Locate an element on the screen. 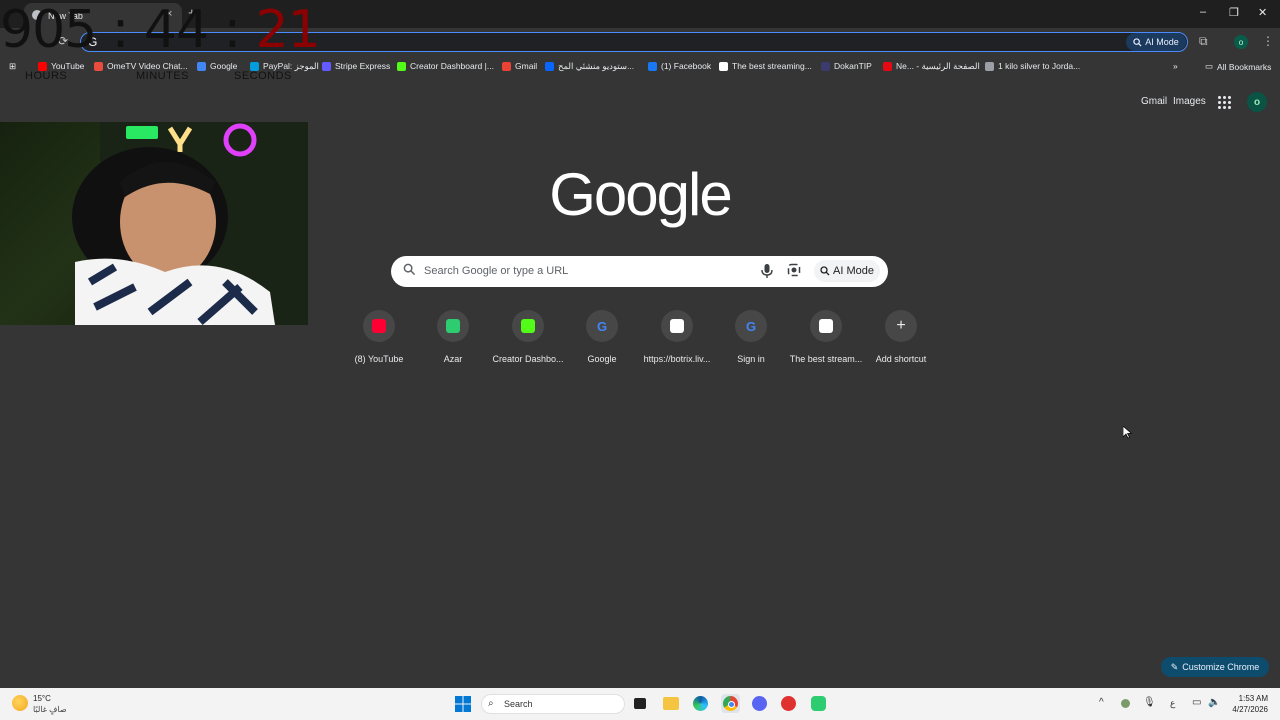 The height and width of the screenshot is (720, 1280). kick-icon is located at coordinates (528, 326).